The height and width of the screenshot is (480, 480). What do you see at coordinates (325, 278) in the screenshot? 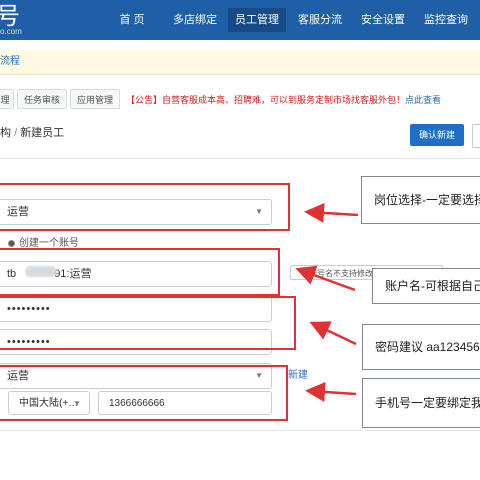
I see `arrow-account` at bounding box center [325, 278].